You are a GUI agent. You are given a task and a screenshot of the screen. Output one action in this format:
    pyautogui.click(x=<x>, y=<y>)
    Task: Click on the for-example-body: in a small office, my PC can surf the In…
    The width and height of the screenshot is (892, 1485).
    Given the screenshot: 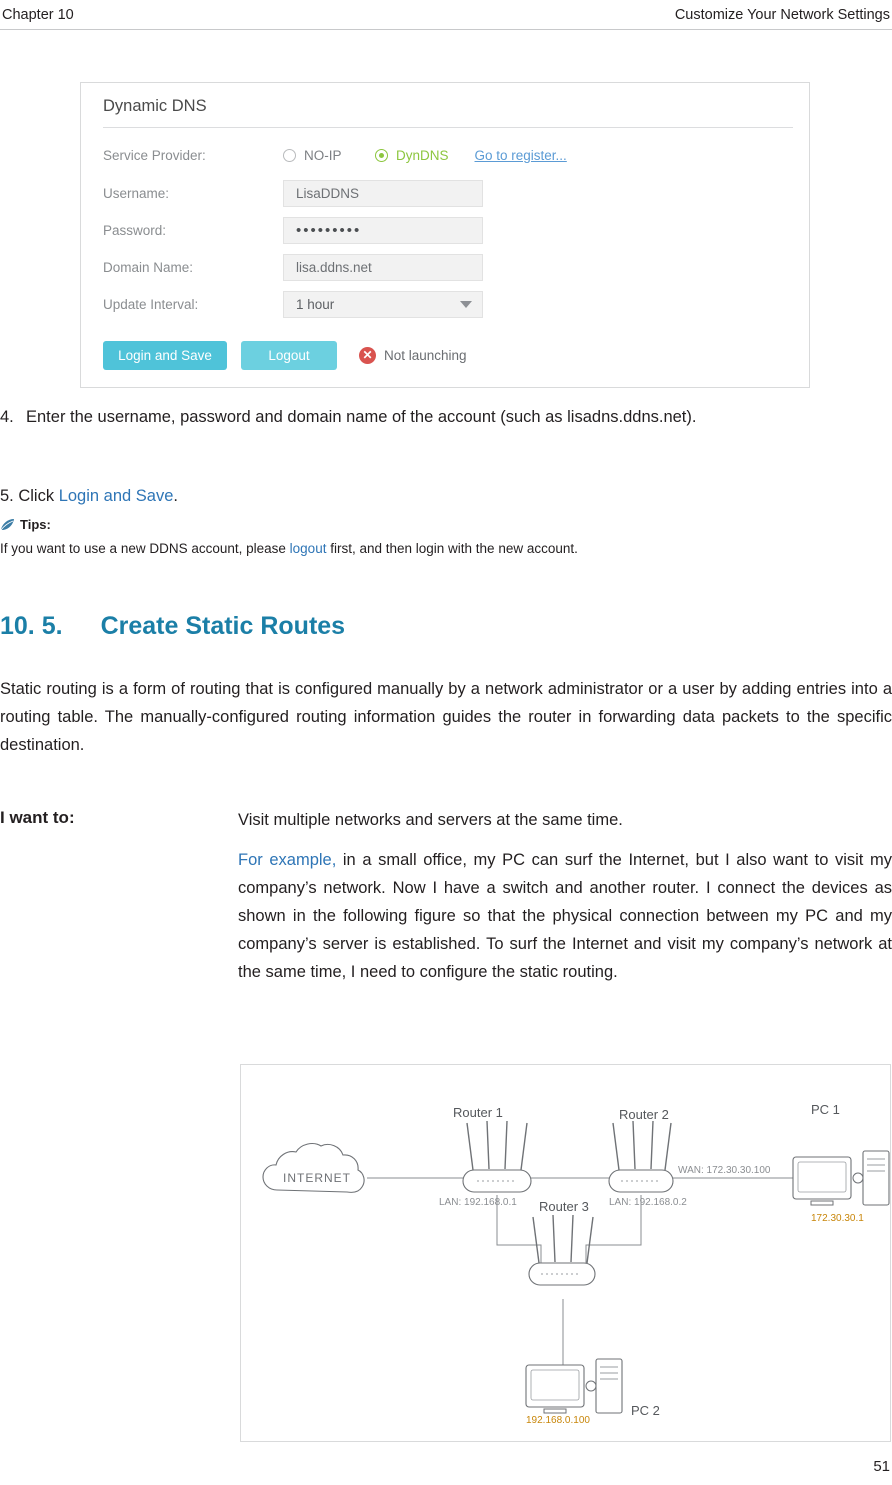 What is the action you would take?
    pyautogui.click(x=565, y=916)
    